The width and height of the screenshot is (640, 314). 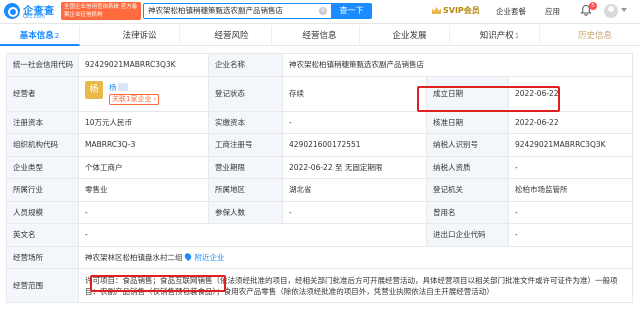 What do you see at coordinates (42, 167) in the screenshot?
I see `company-type-label: 企业类型` at bounding box center [42, 167].